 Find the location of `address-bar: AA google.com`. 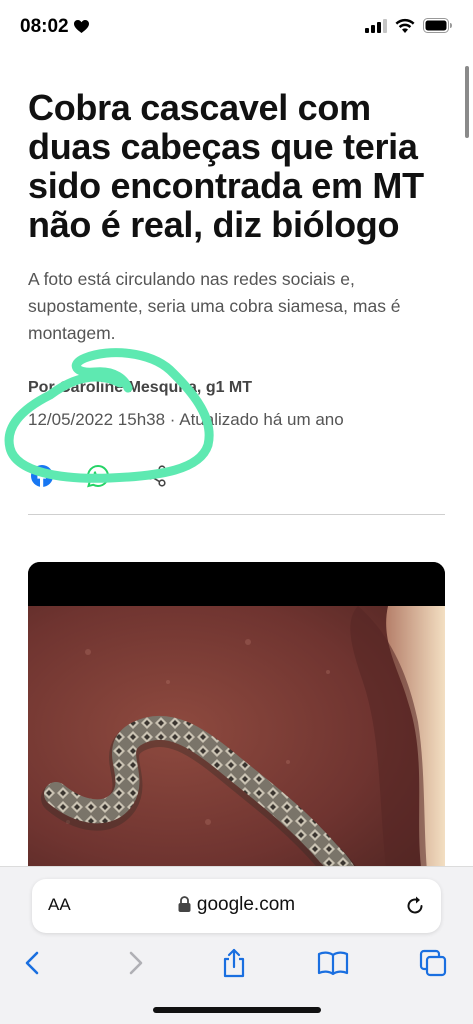

address-bar: AA google.com is located at coordinates (236, 906).